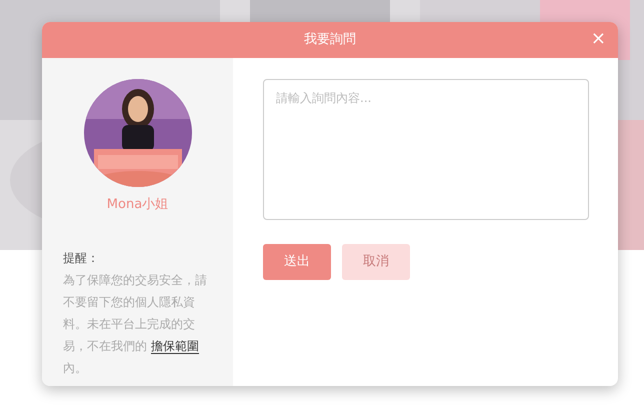 The image size is (644, 405). I want to click on submit-button: 送出, so click(297, 262).